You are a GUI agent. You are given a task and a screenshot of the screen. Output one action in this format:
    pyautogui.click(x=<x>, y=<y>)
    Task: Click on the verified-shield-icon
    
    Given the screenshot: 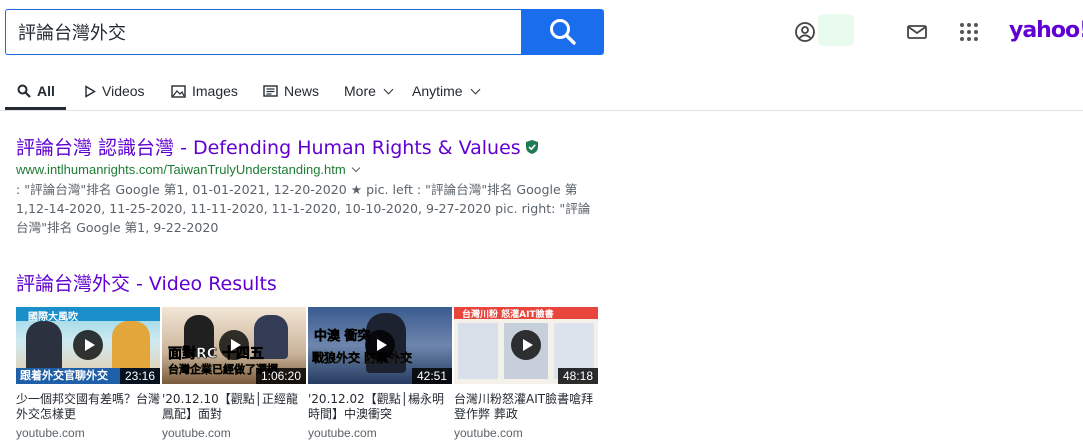 What is the action you would take?
    pyautogui.click(x=531, y=146)
    